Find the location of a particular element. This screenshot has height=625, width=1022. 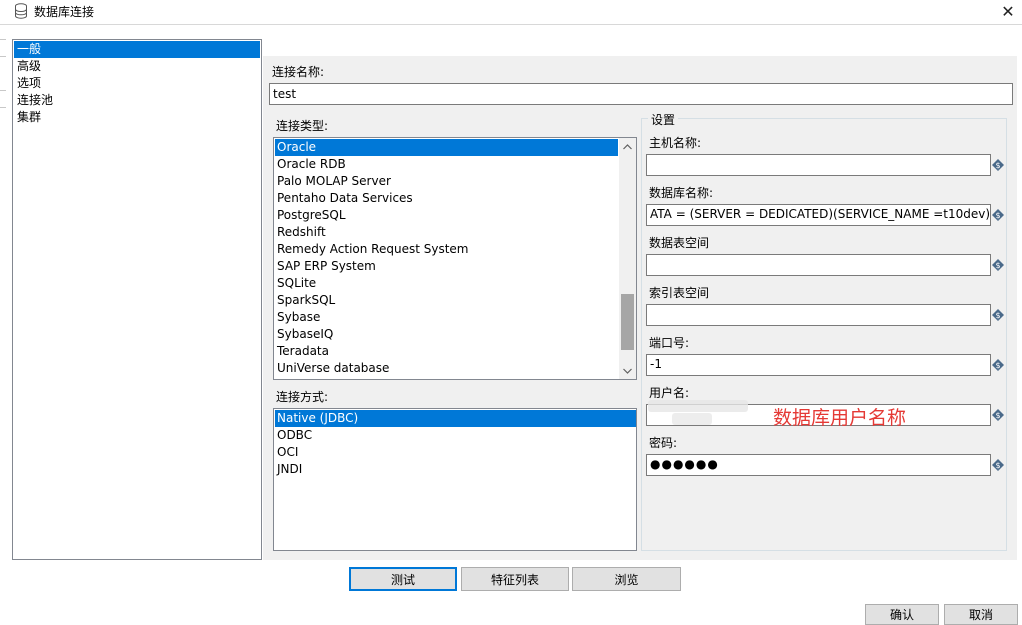

access-method-item: ODBC is located at coordinates (455, 435).